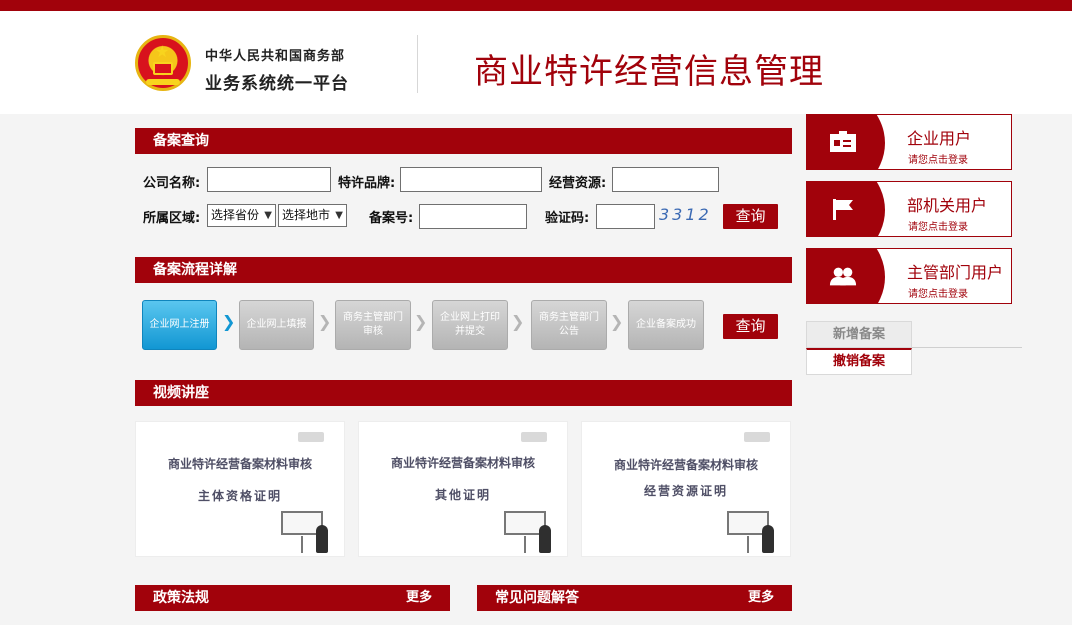  I want to click on record-number-label: 备案号:, so click(391, 218).